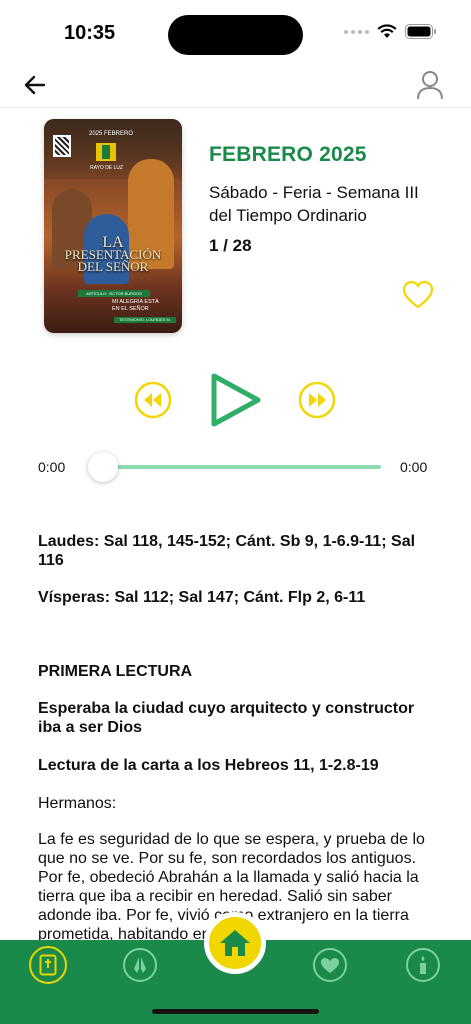 The width and height of the screenshot is (471, 1024). I want to click on tab-bible, so click(48, 965).